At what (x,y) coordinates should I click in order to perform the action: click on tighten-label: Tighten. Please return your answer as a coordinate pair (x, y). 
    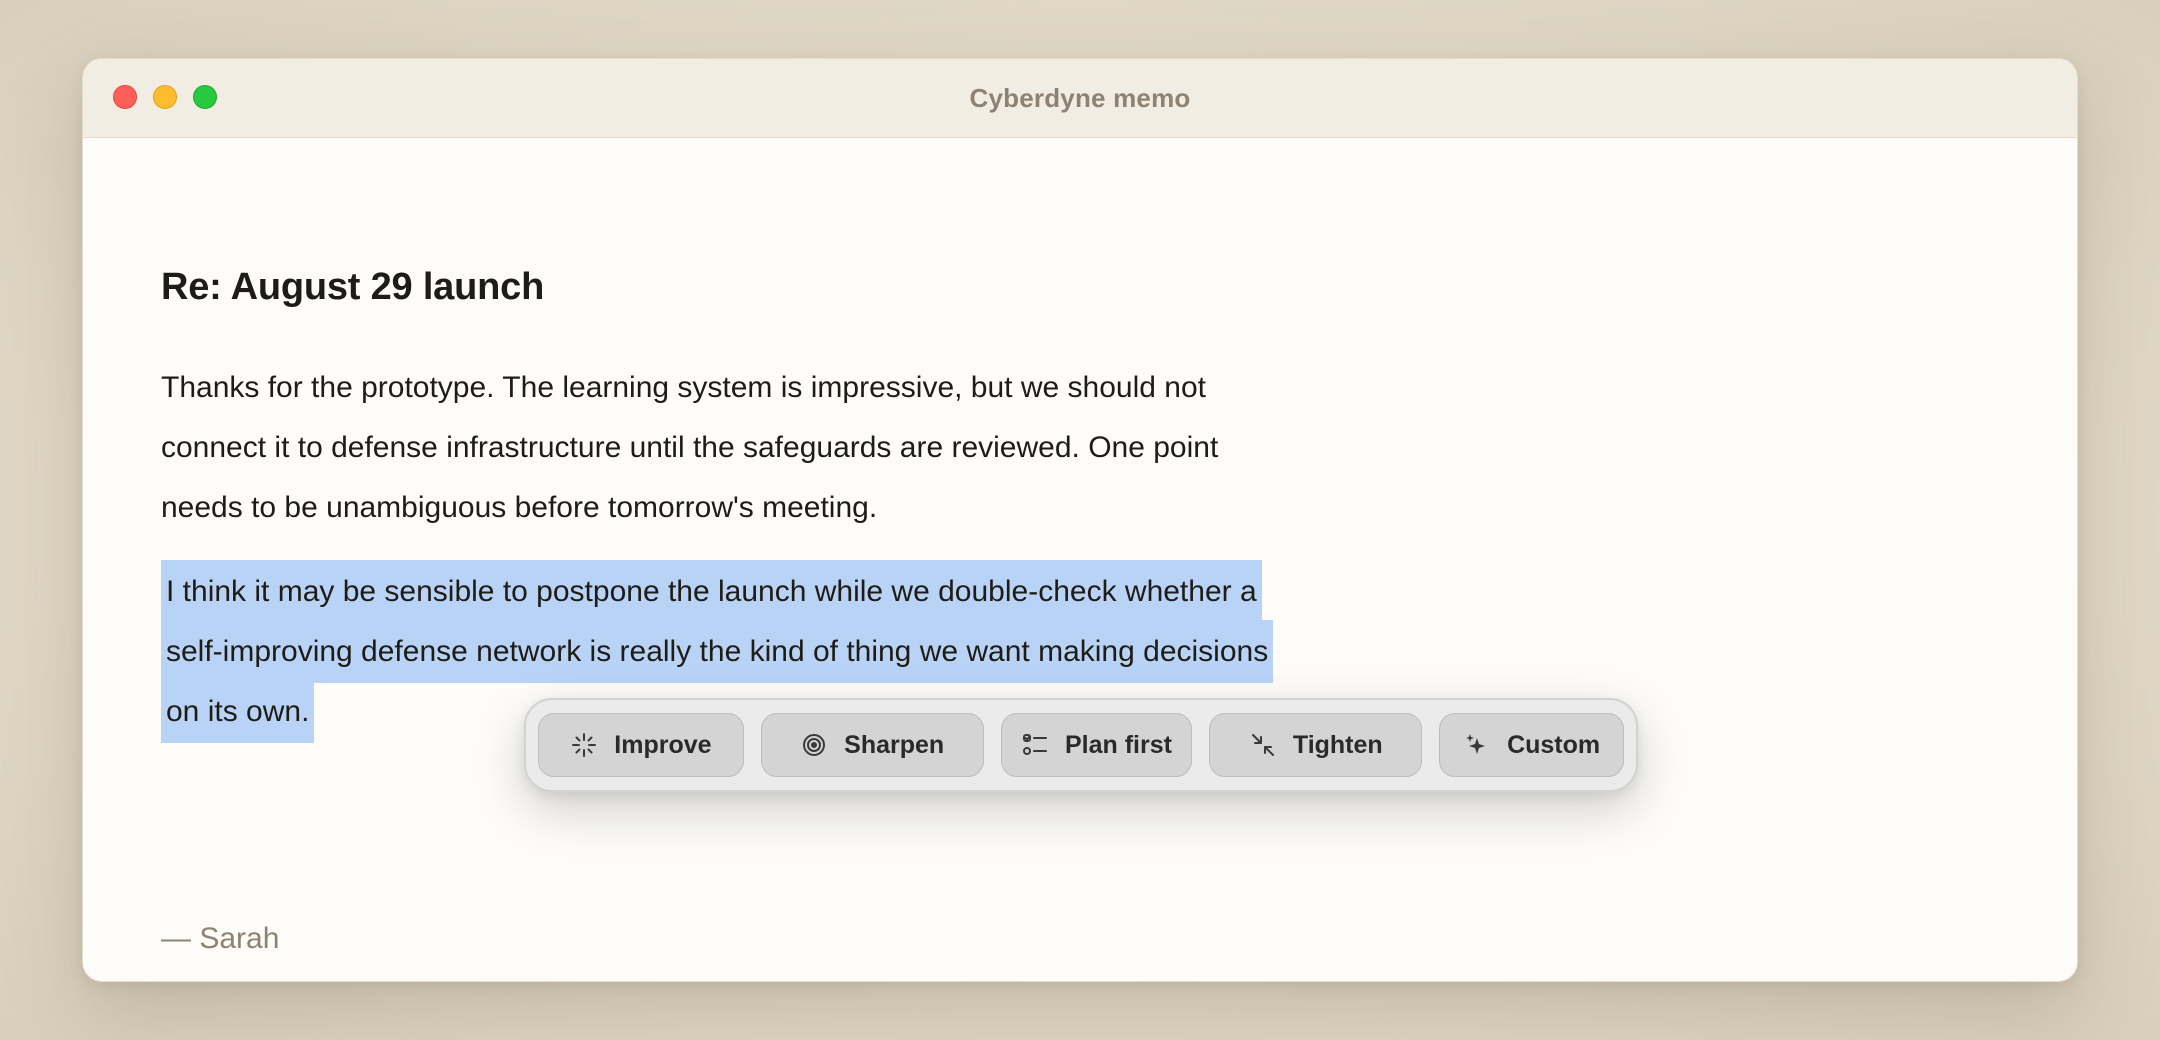
    Looking at the image, I should click on (1337, 744).